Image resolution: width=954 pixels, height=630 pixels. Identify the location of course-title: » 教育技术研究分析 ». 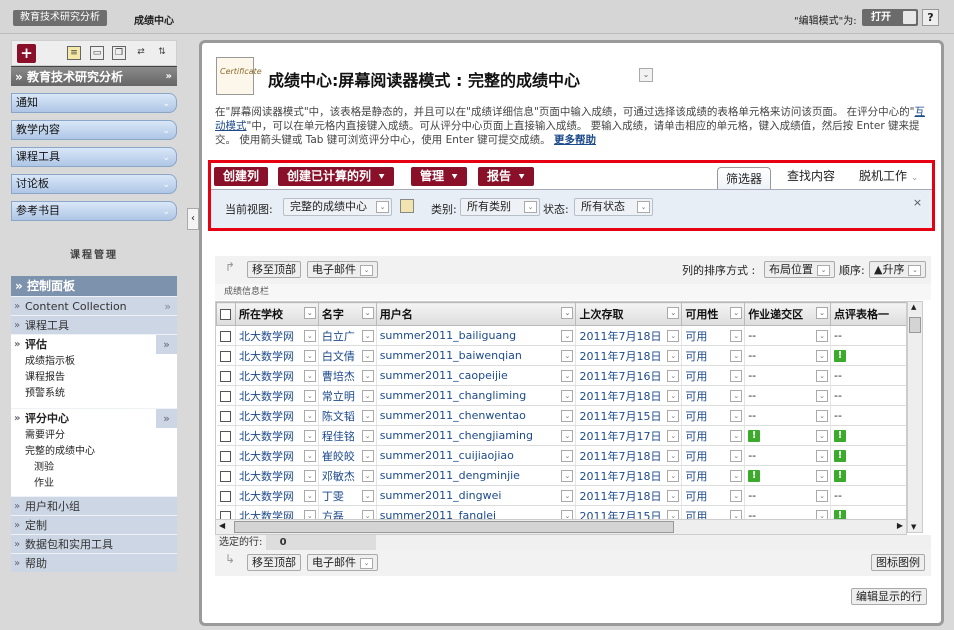
(94, 76).